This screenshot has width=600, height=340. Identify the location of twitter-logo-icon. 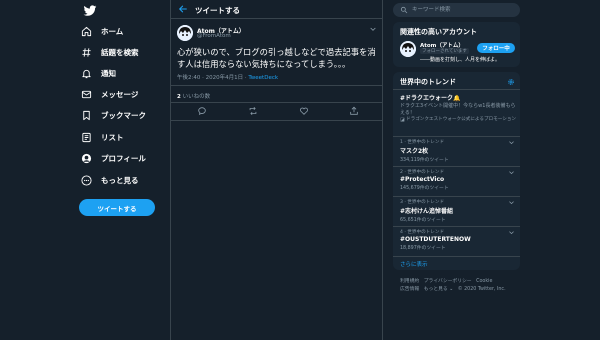
(90, 11).